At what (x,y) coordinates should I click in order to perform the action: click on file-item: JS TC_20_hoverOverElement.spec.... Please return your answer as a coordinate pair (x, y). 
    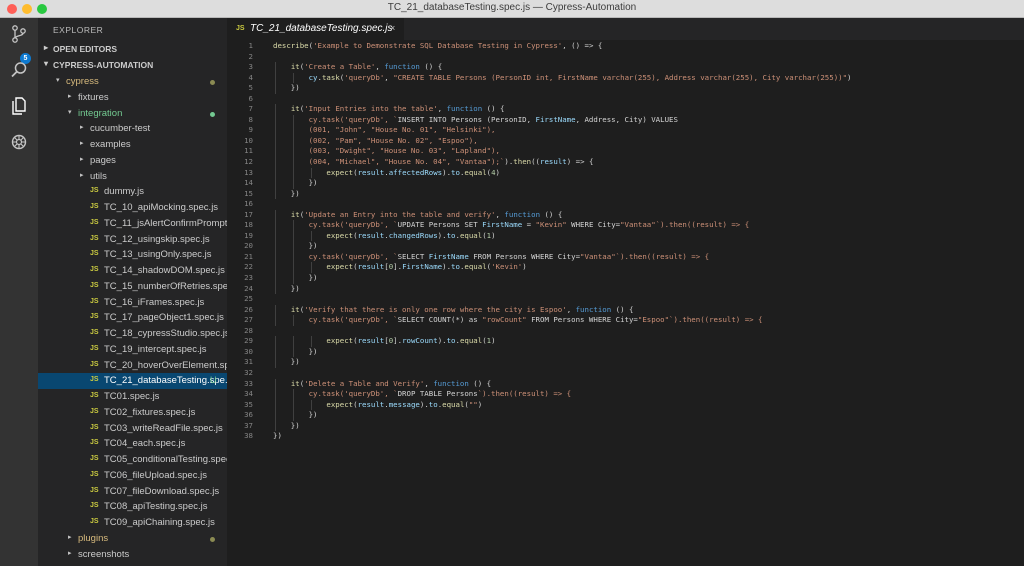
    Looking at the image, I should click on (132, 366).